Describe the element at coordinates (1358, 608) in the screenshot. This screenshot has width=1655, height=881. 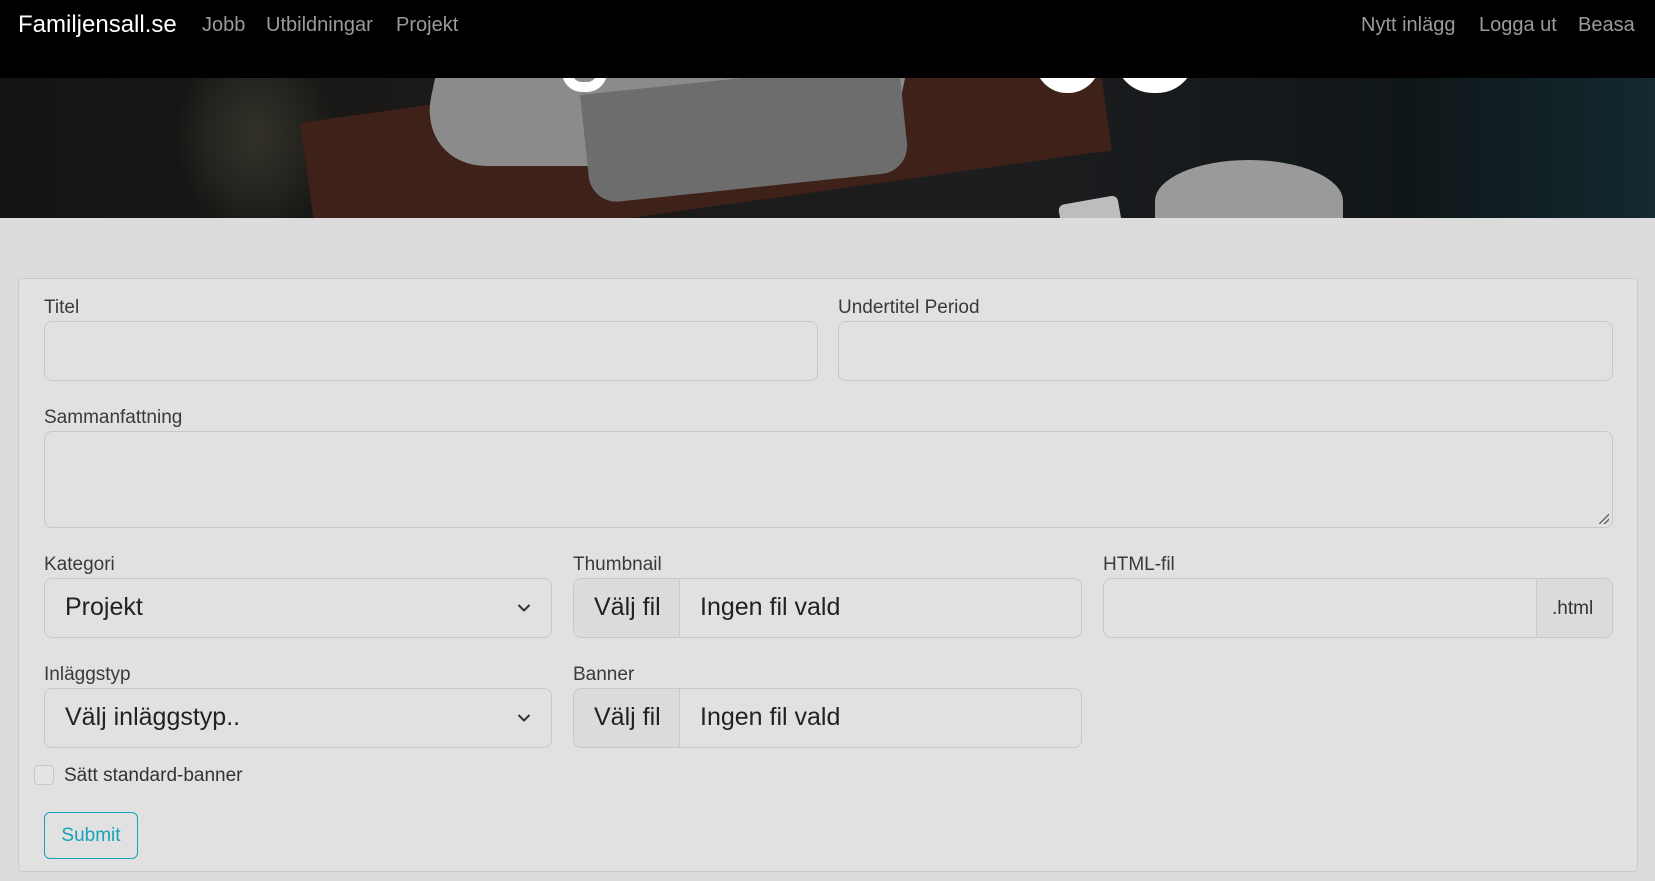
I see `html-file-input: .html` at that location.